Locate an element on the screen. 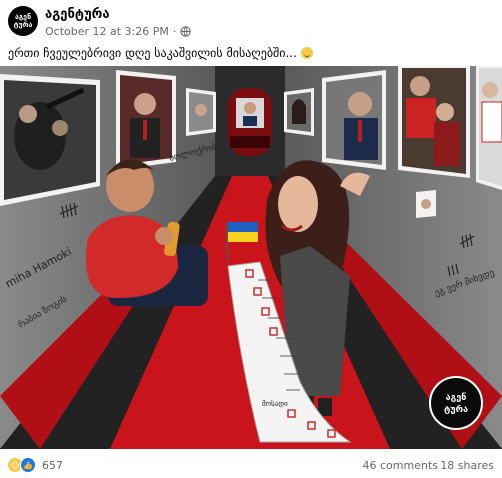  logo-text-bottom: ტურა is located at coordinates (456, 409).